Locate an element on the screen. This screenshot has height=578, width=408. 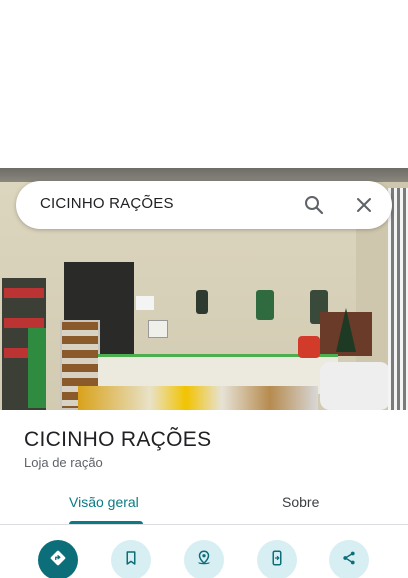
share-button is located at coordinates (349, 559).